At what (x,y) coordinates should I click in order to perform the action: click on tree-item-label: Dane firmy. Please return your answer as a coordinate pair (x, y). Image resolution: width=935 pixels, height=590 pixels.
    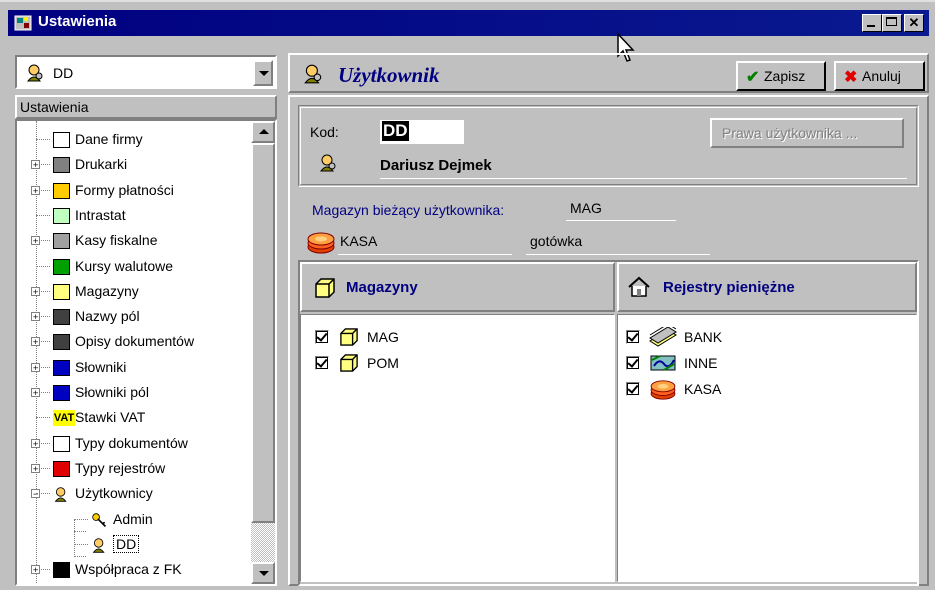
    Looking at the image, I should click on (109, 139).